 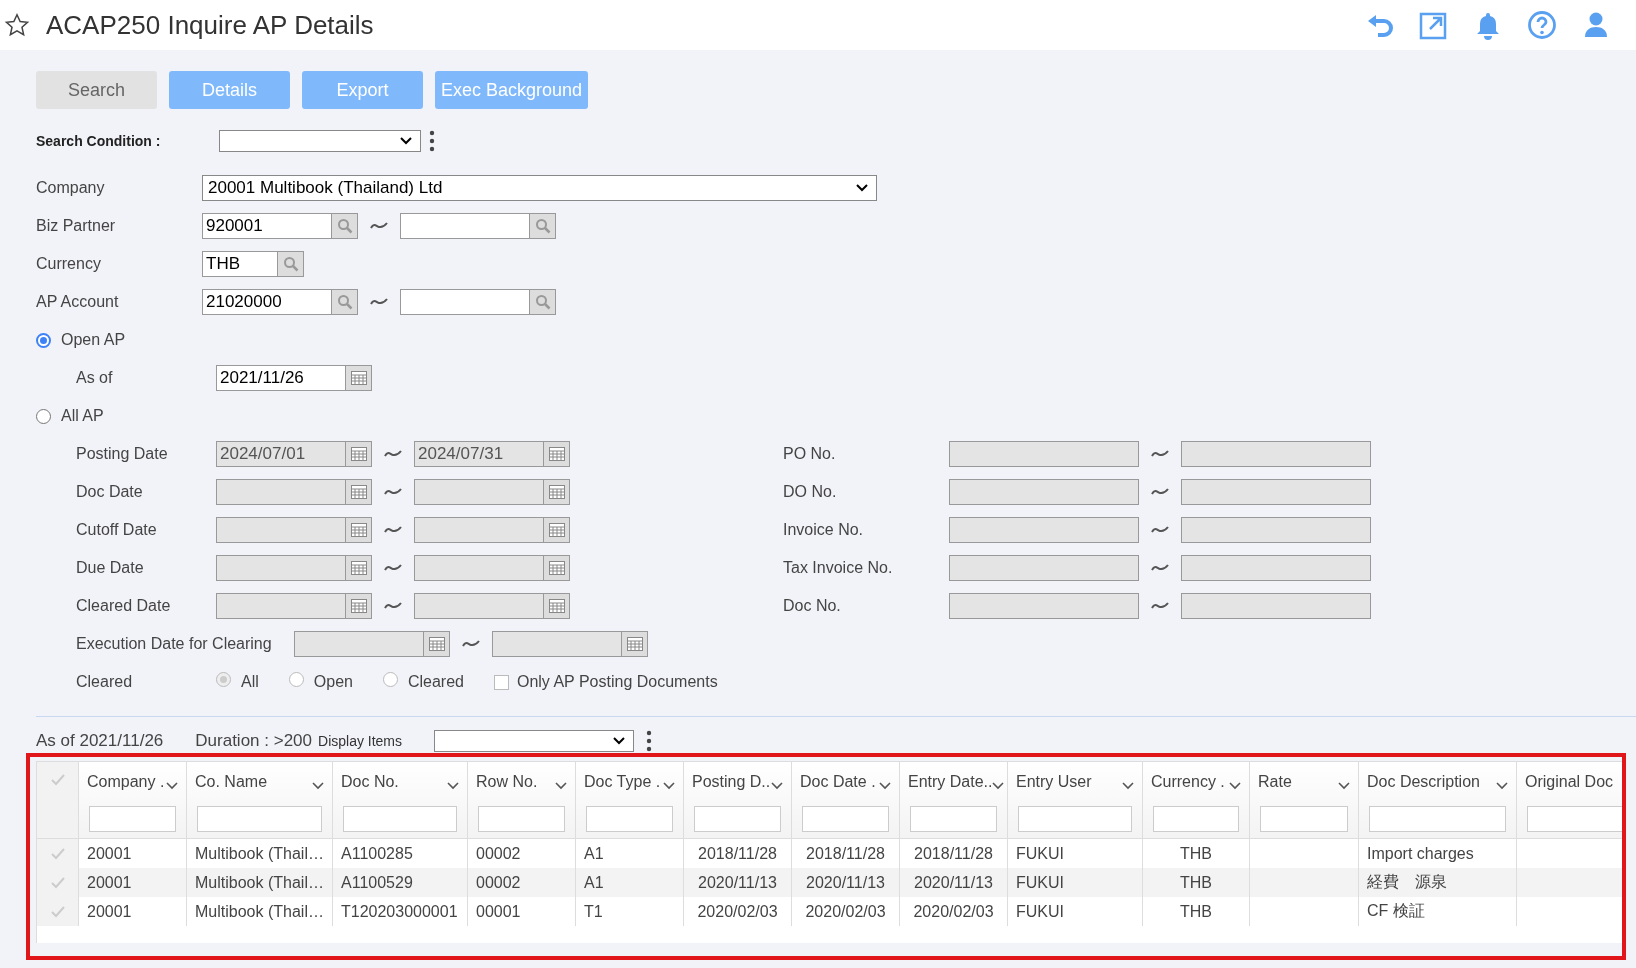 I want to click on page-title: ACAP250 Inquire AP Details, so click(x=210, y=25).